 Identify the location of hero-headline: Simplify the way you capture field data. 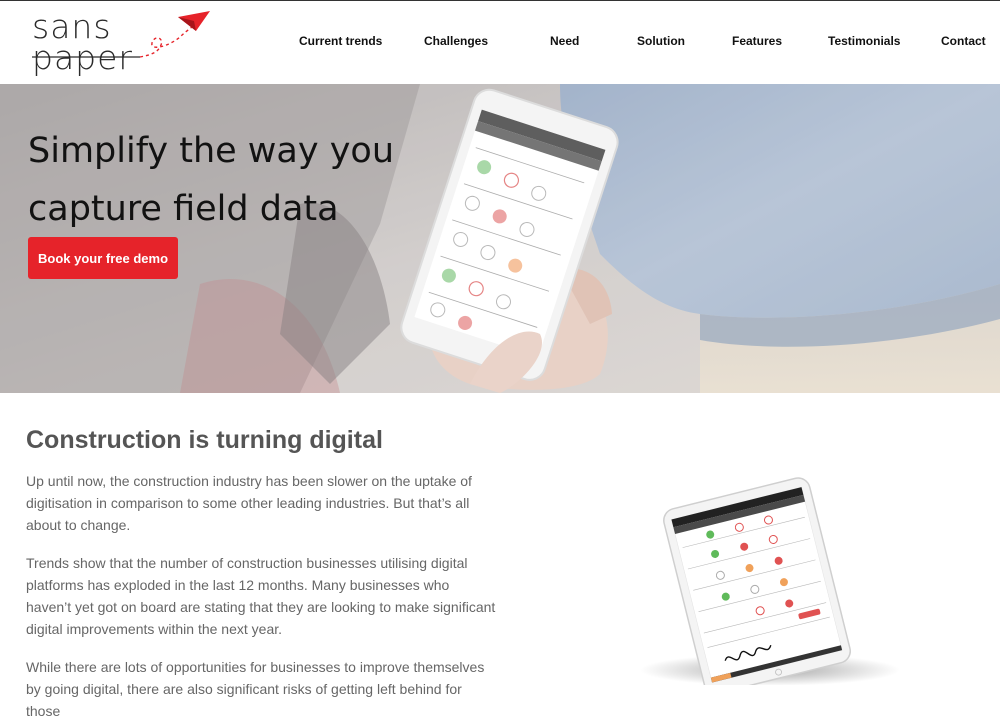
(211, 180).